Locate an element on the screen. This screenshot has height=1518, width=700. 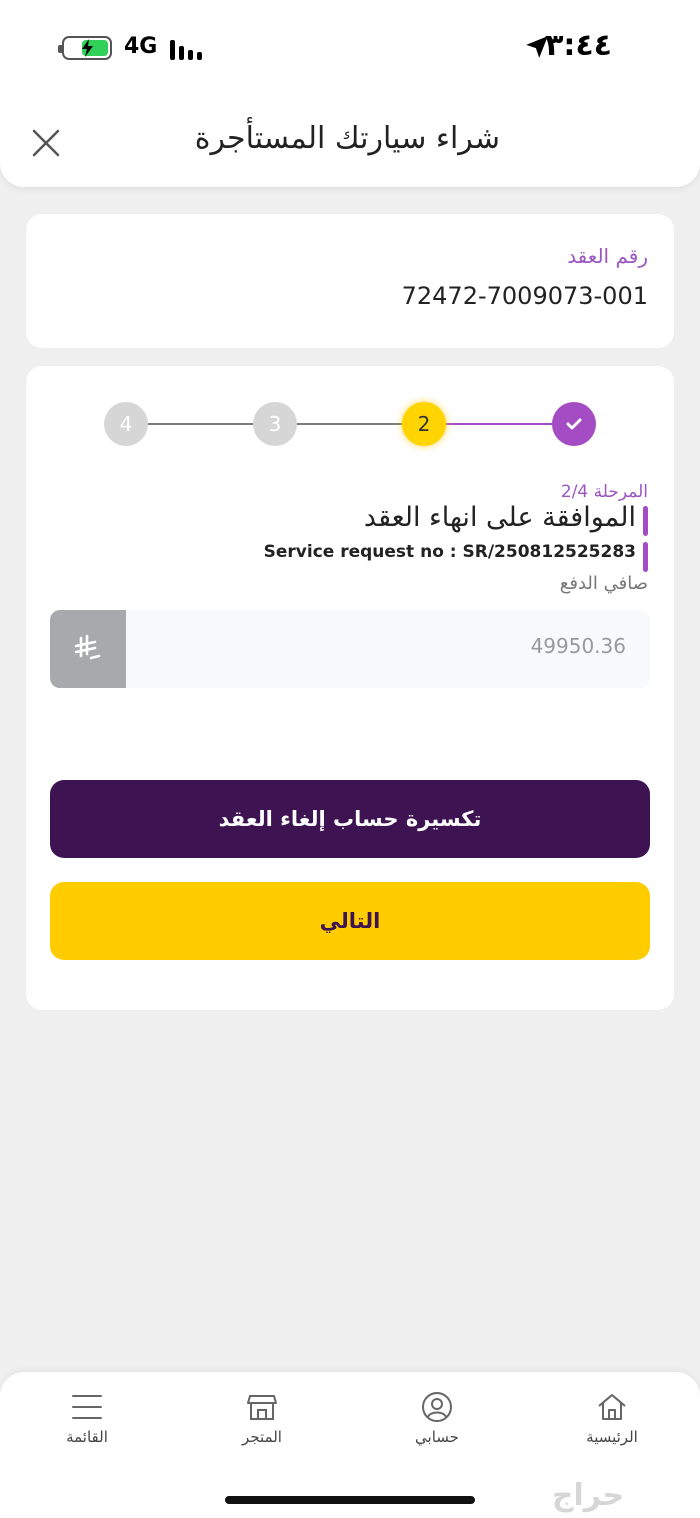
contract-card: رقم العقد 72472-7009073-001 is located at coordinates (350, 281).